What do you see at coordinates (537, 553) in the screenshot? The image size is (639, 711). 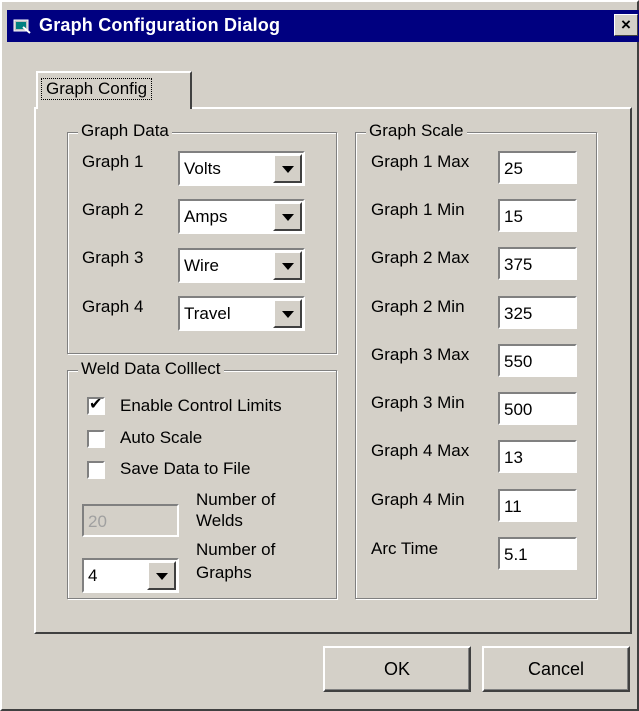 I see `arc-time-input: 5.1` at bounding box center [537, 553].